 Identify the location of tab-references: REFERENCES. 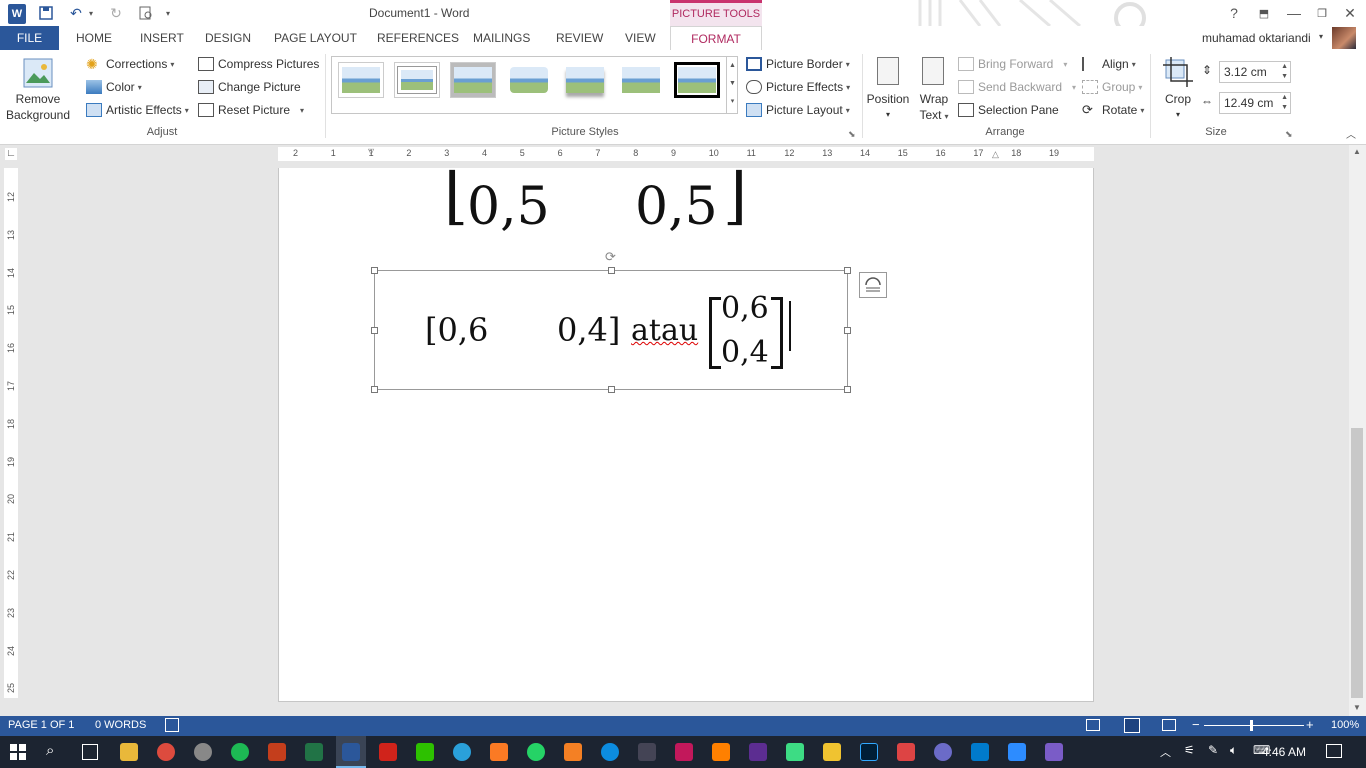
(418, 38).